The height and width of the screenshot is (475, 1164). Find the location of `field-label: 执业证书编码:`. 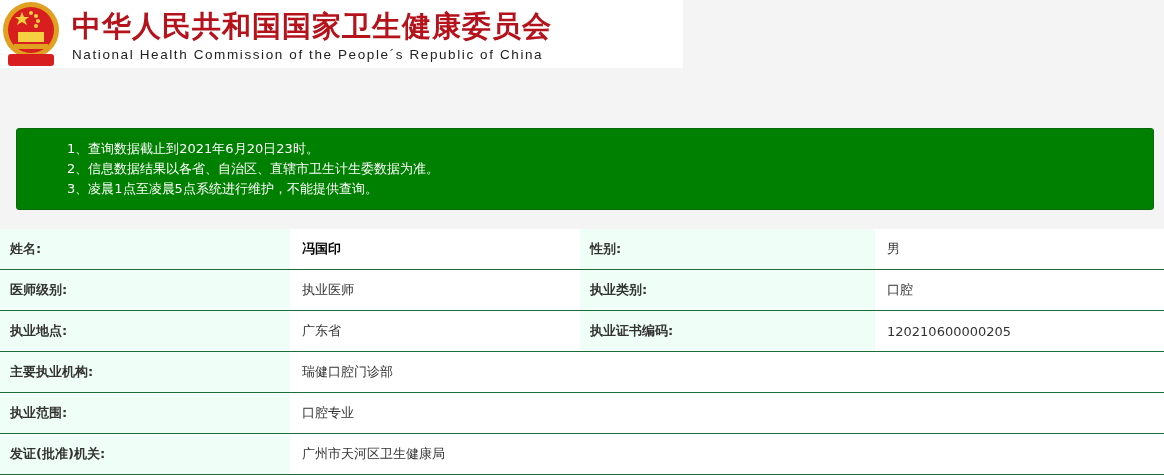

field-label: 执业证书编码: is located at coordinates (727, 331).